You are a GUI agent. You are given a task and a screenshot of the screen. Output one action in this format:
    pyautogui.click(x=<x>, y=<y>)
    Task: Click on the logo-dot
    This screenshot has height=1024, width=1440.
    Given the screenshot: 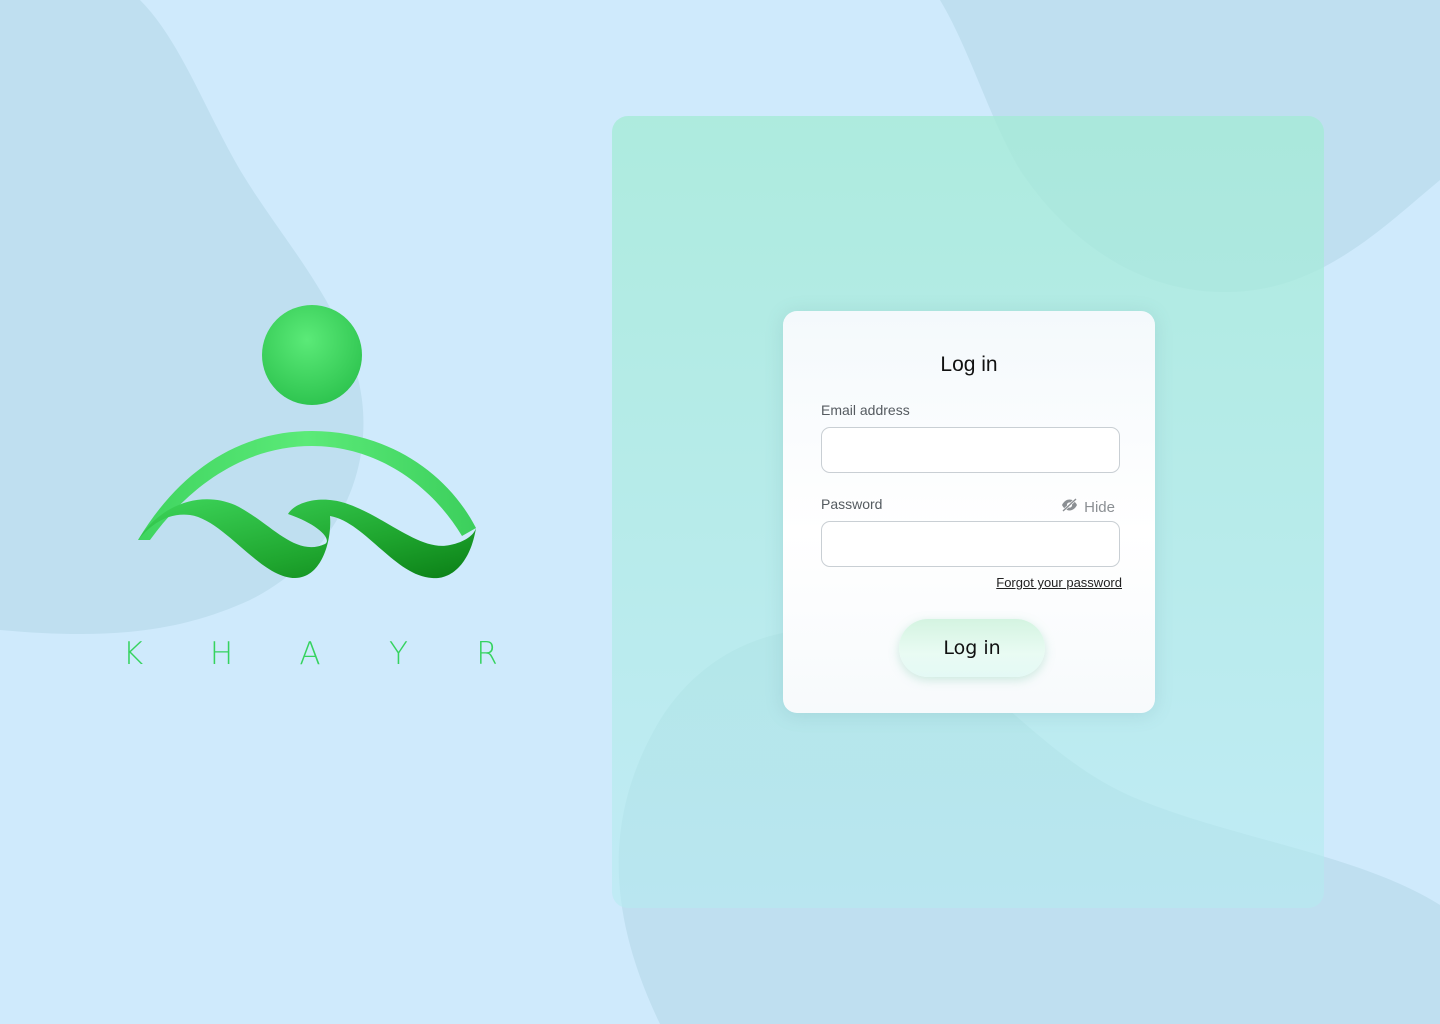 What is the action you would take?
    pyautogui.click(x=312, y=355)
    